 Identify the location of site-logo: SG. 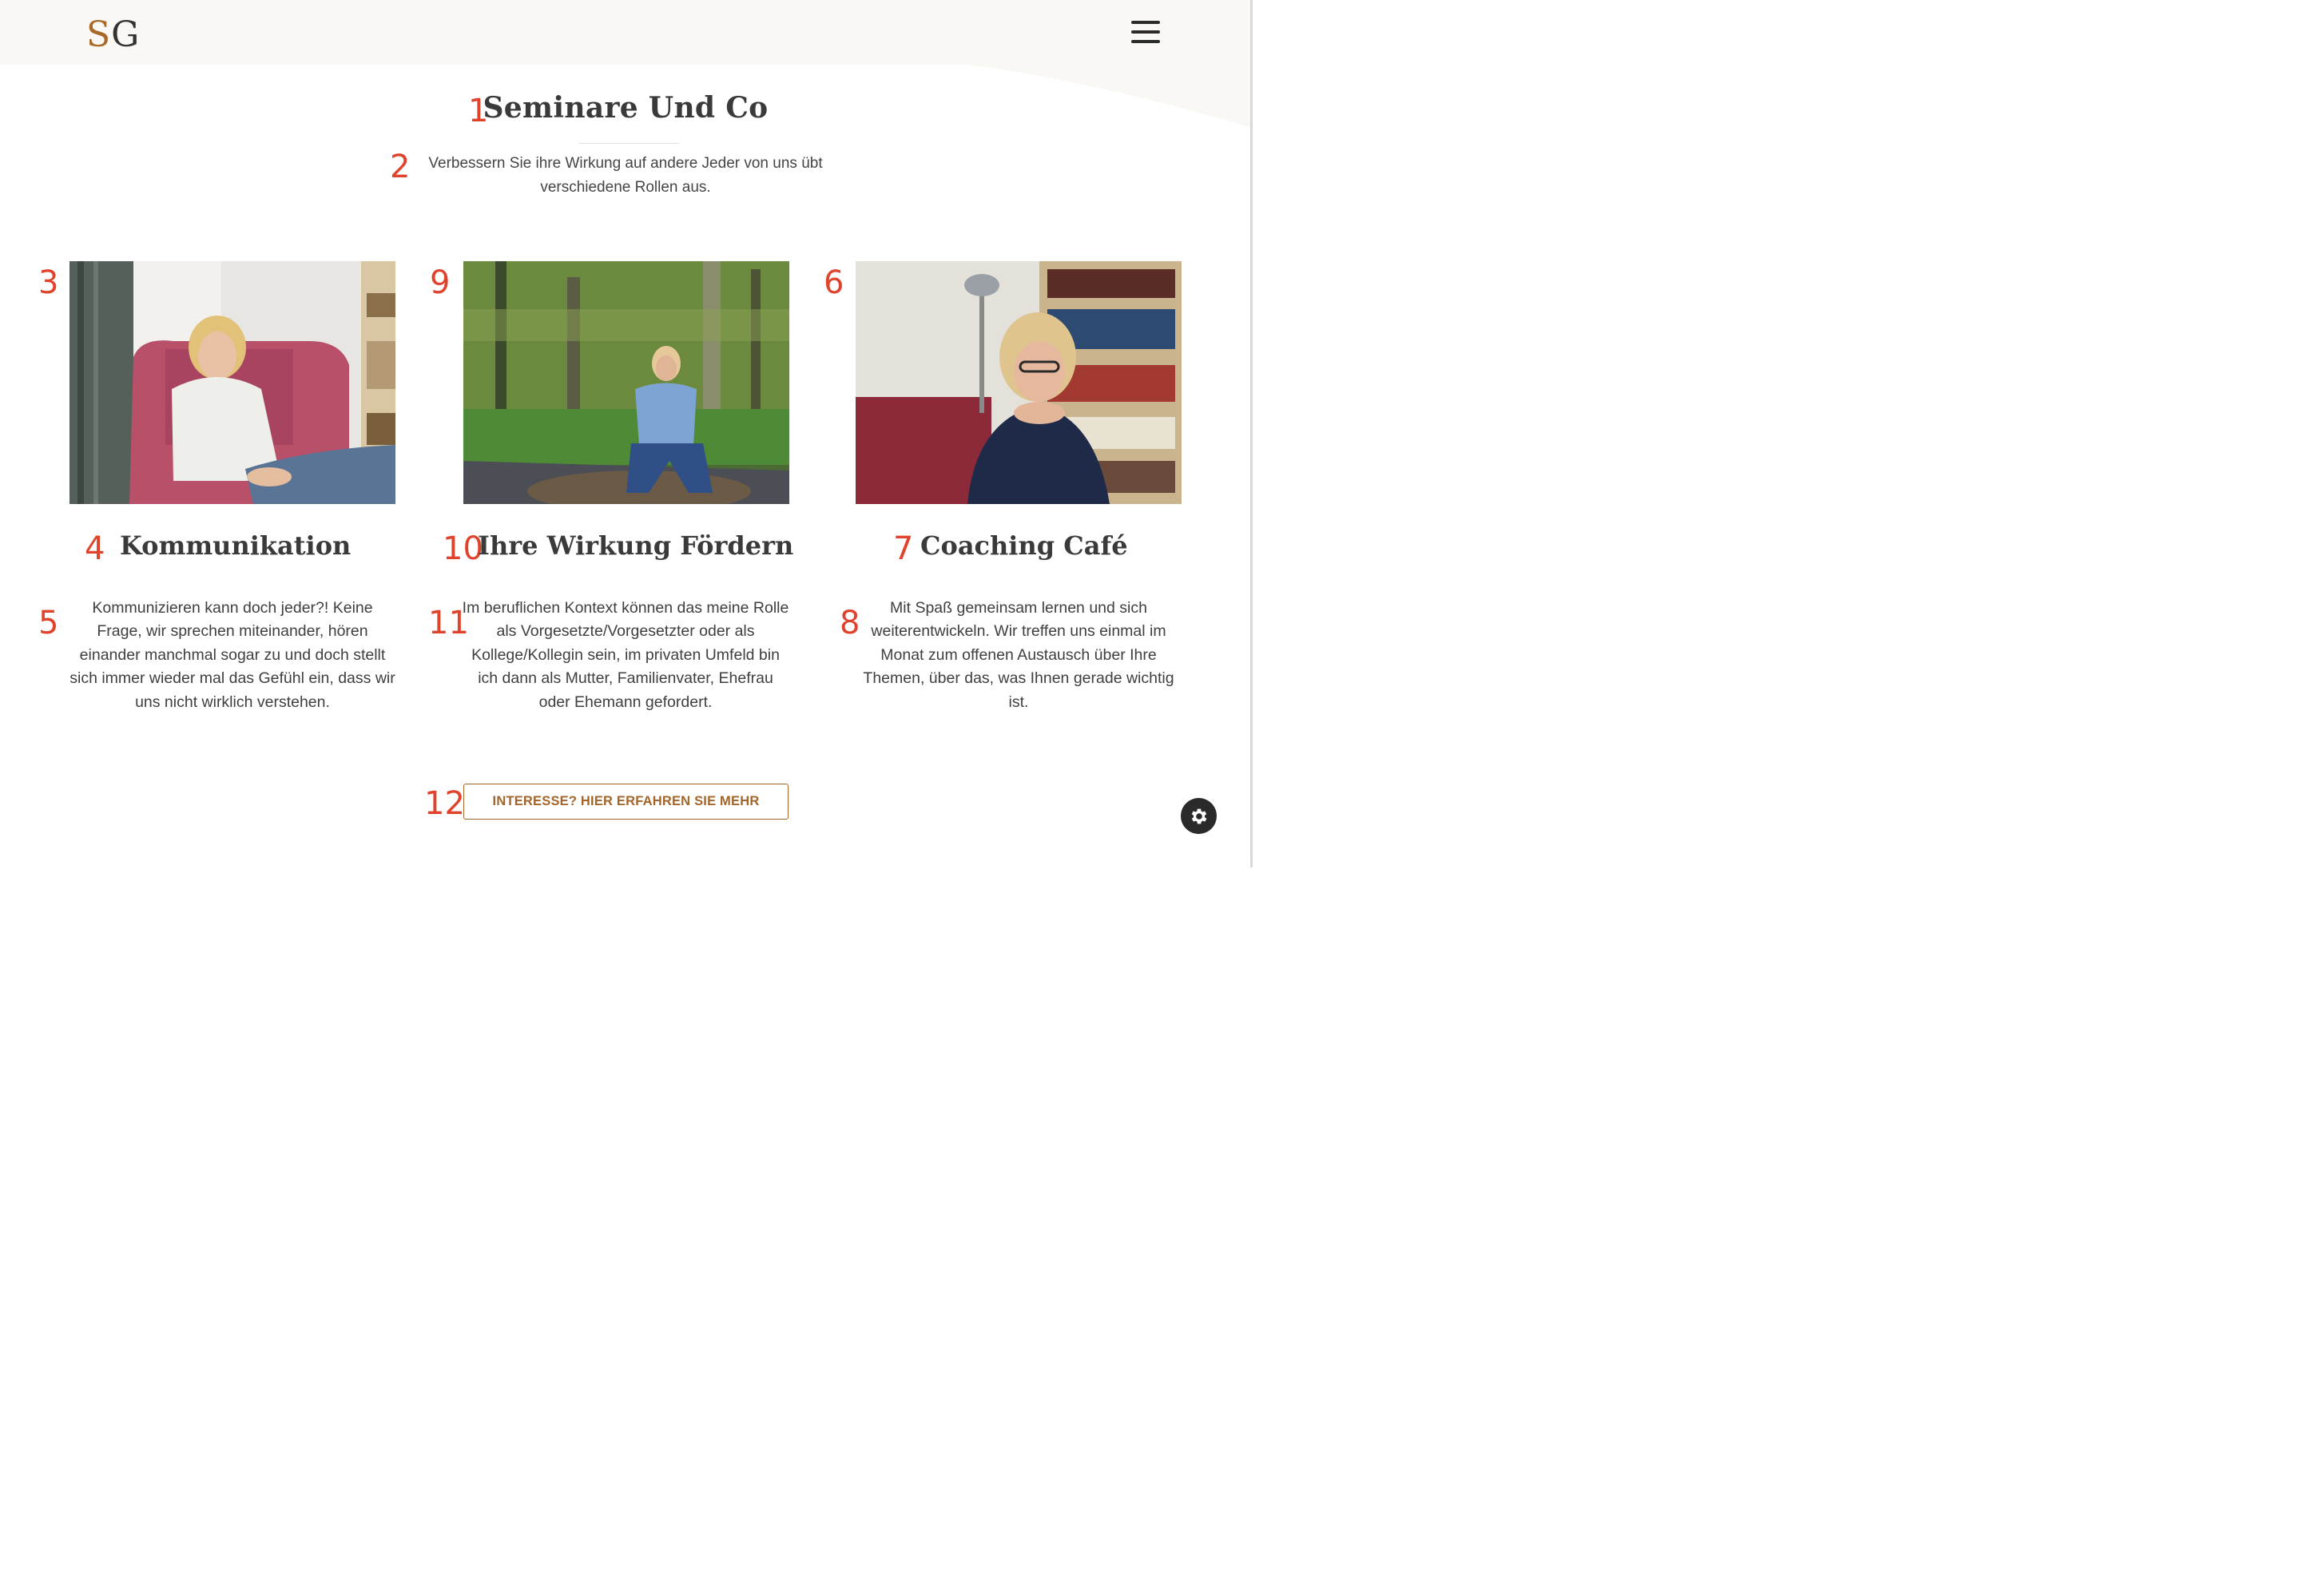
(113, 35).